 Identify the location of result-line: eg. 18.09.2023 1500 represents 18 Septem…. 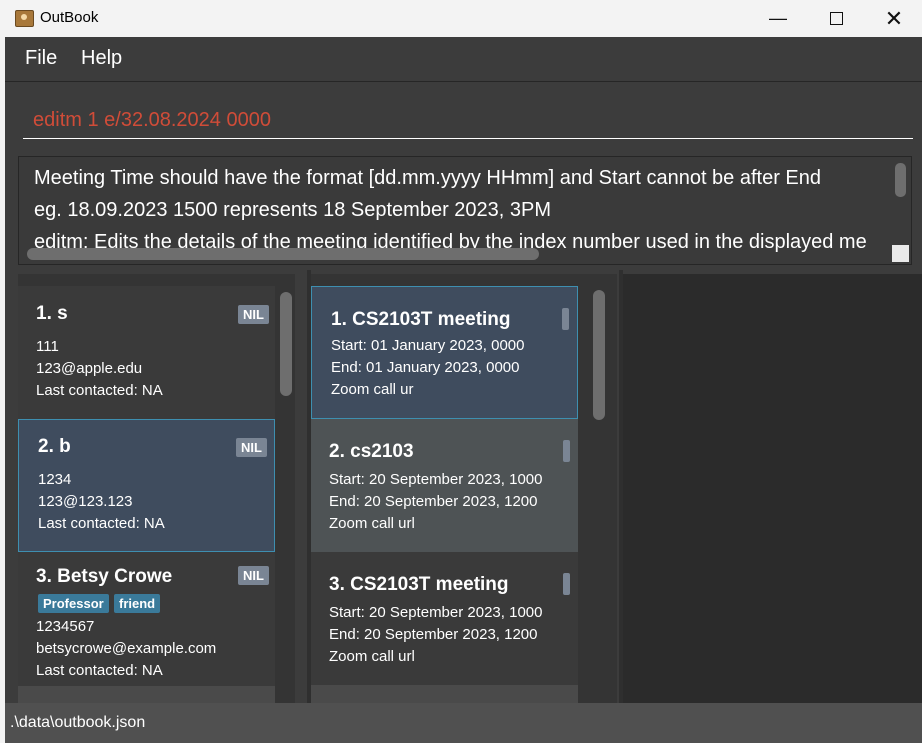
(293, 210).